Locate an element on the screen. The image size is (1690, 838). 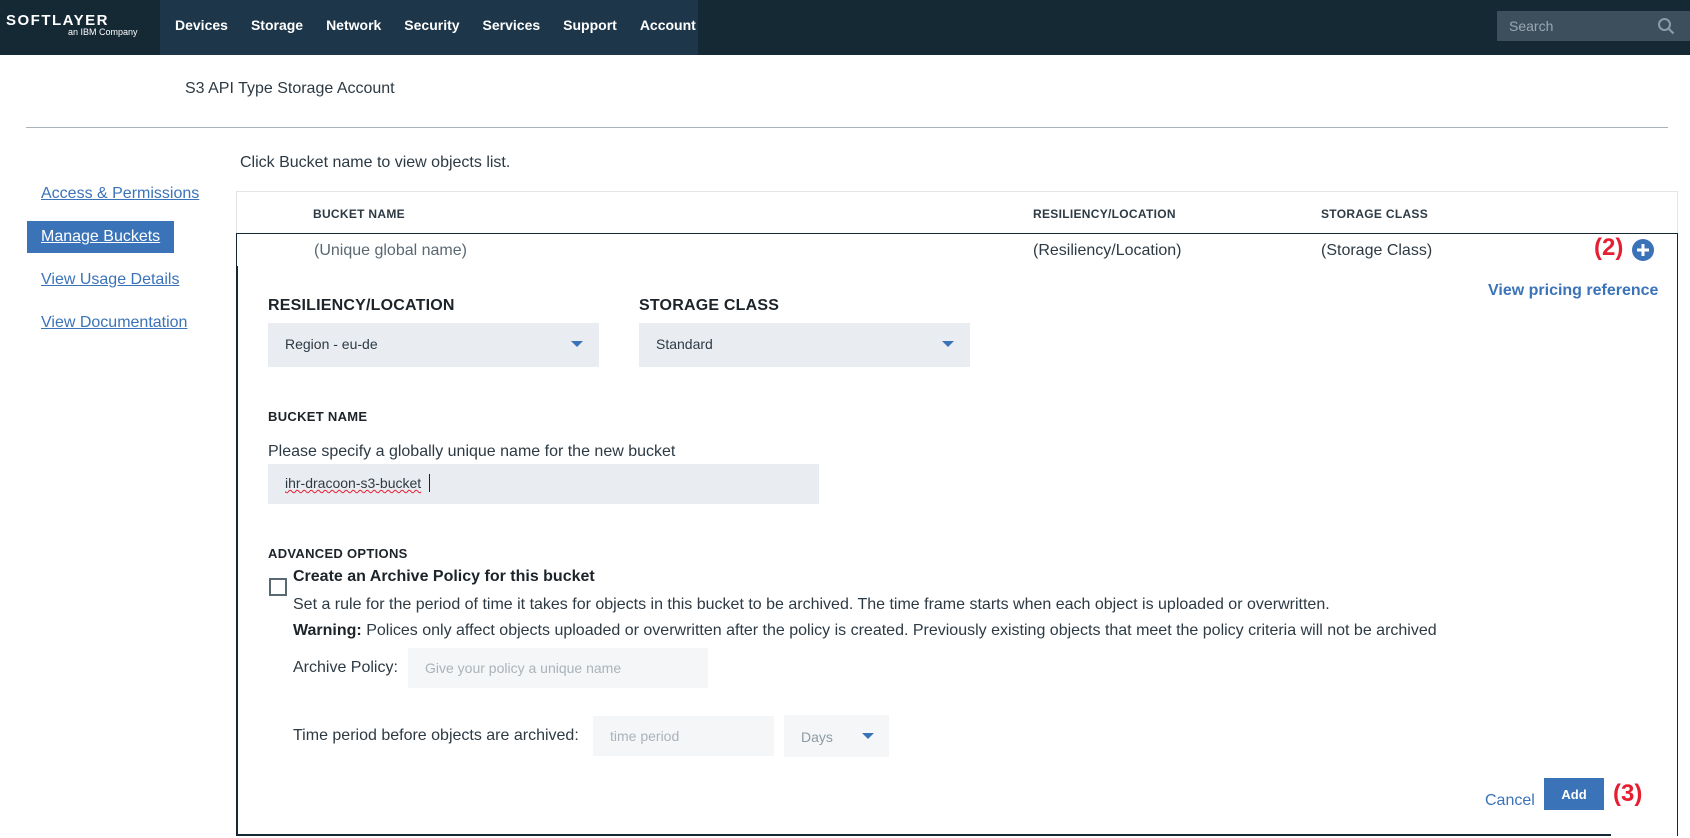
archive-policy-title: Create an Archive Policy for this bucket is located at coordinates (444, 576).